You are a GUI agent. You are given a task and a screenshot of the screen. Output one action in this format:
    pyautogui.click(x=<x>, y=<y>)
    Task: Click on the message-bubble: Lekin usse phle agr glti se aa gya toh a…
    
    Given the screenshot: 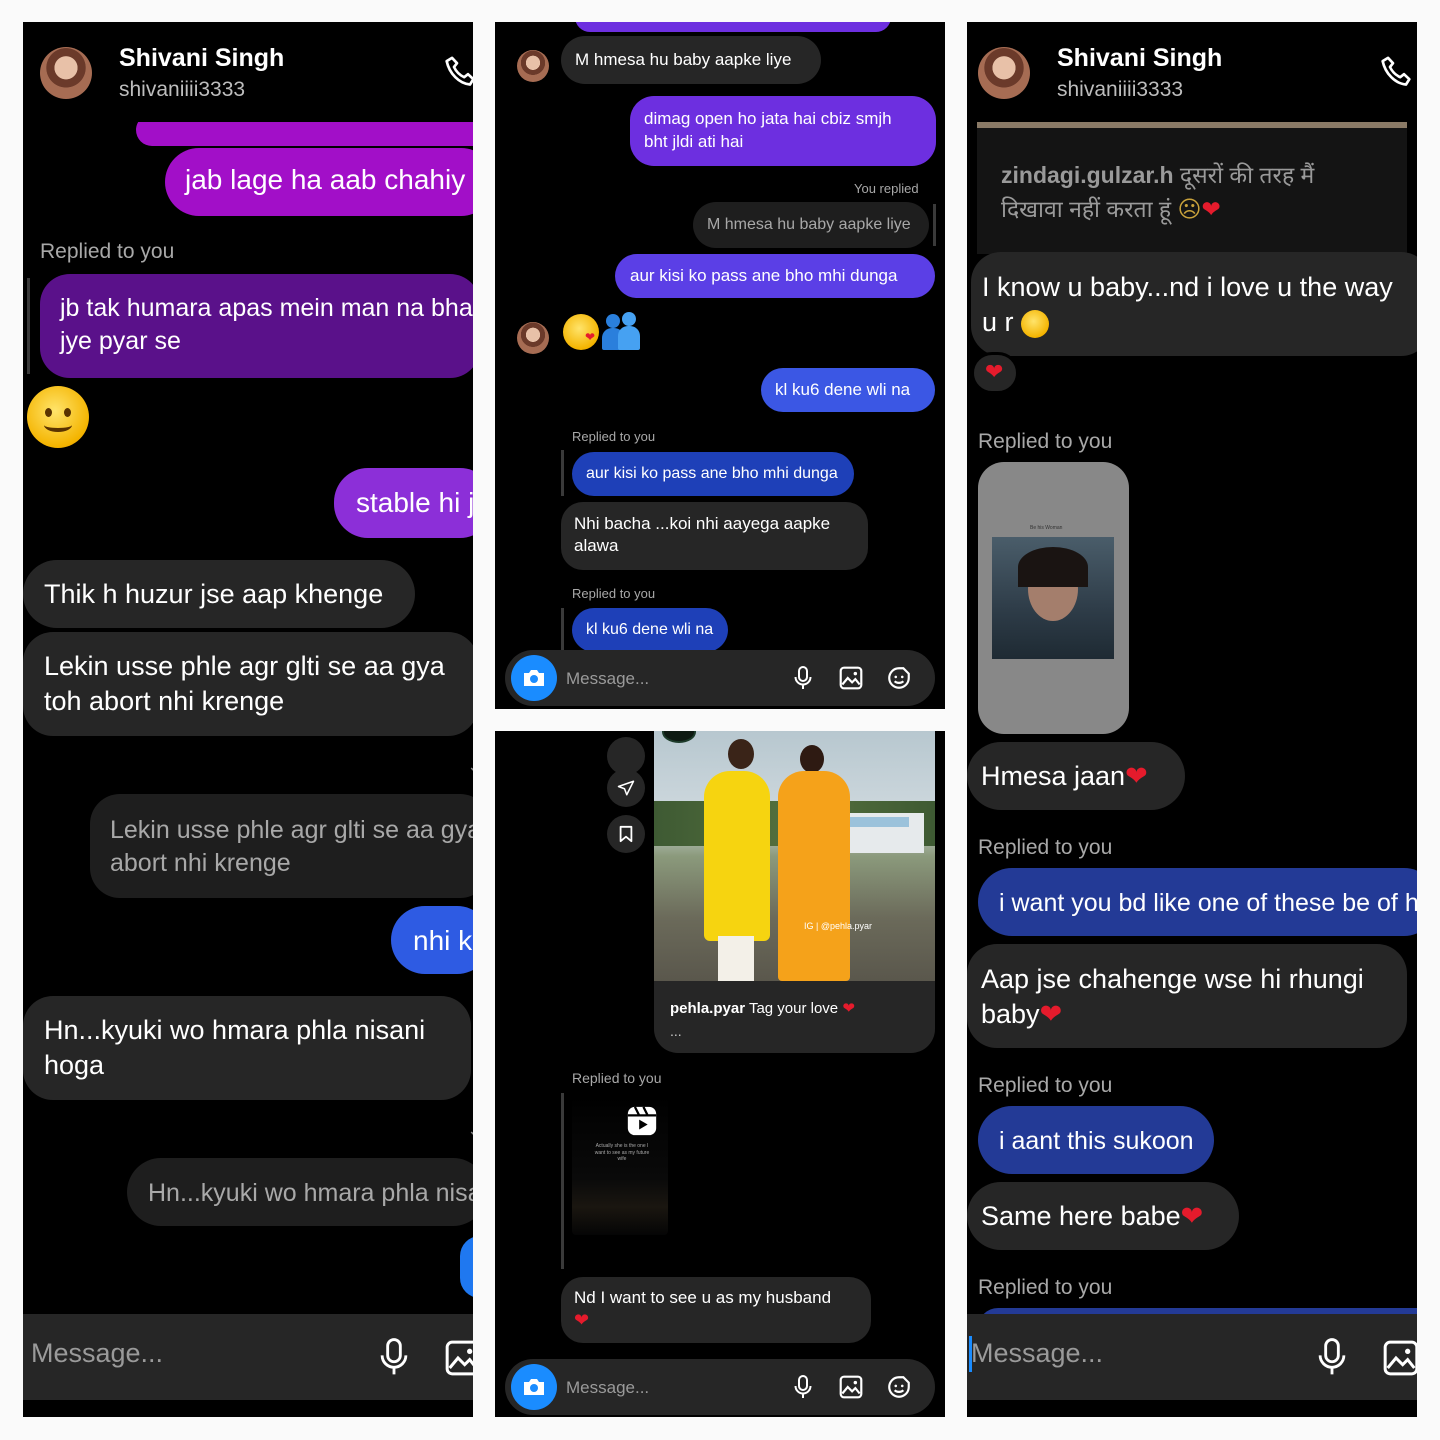 What is the action you would take?
    pyautogui.click(x=248, y=684)
    